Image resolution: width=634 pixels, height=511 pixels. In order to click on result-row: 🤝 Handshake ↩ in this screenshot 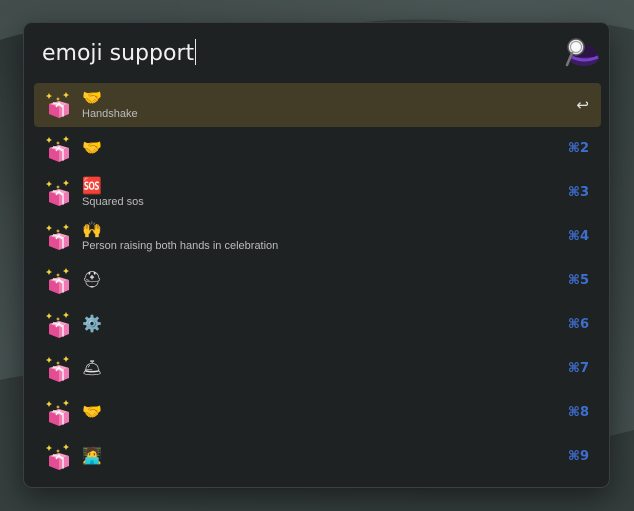, I will do `click(317, 105)`.